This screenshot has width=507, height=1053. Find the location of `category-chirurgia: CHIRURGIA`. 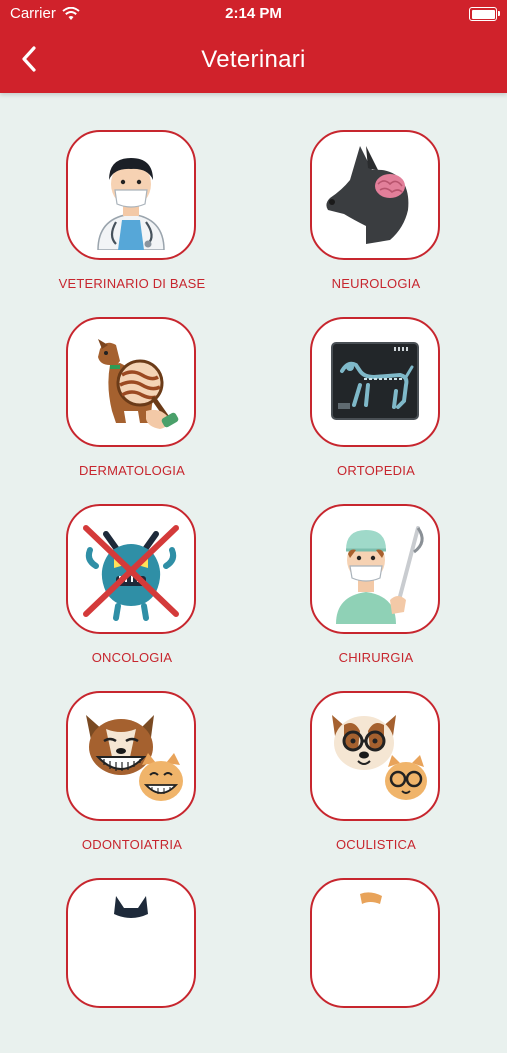

category-chirurgia: CHIRURGIA is located at coordinates (376, 591).